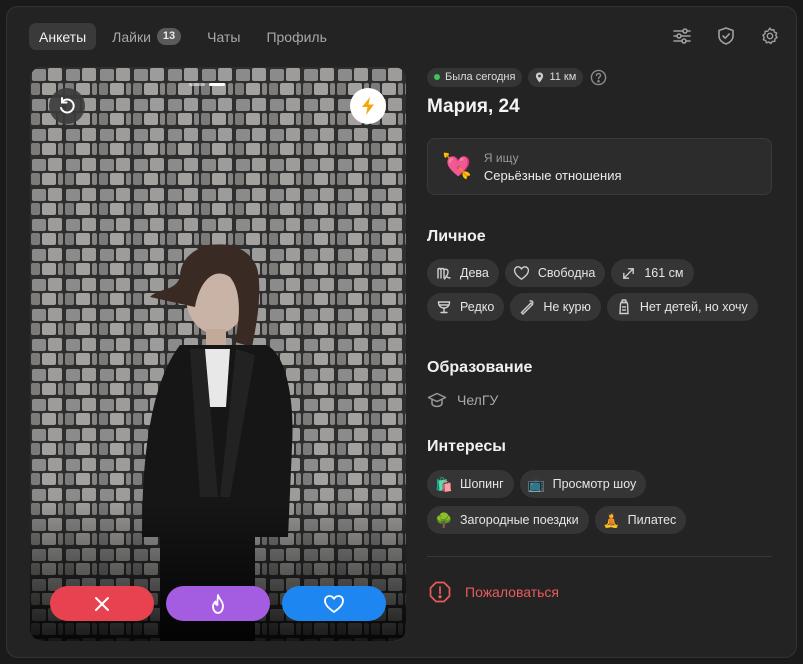 This screenshot has width=803, height=664. I want to click on location-pin-icon, so click(540, 77).